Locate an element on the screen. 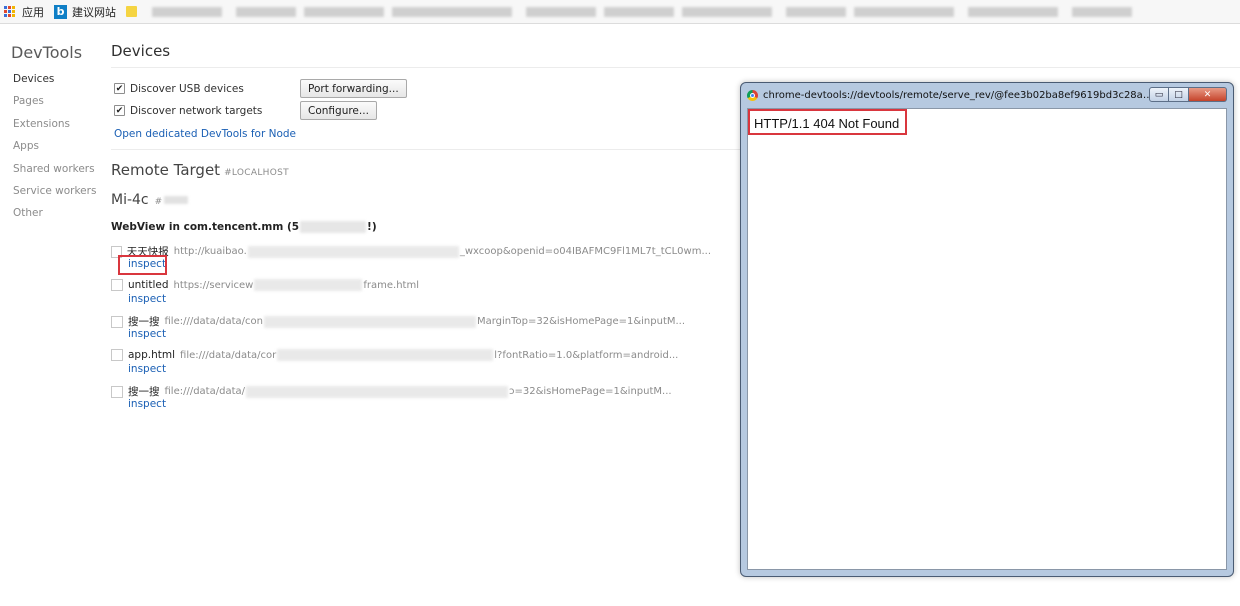 The width and height of the screenshot is (1240, 606). sidebar-item-pages: Pages is located at coordinates (54, 106).